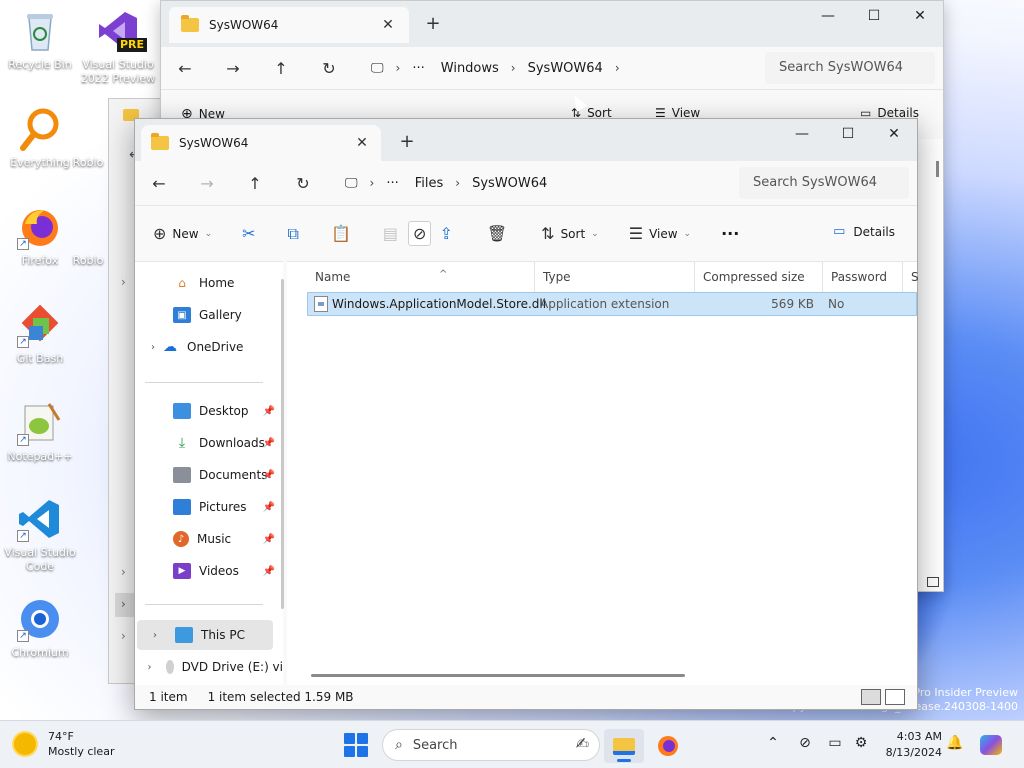  Describe the element at coordinates (448, 233) in the screenshot. I see `share-button: ⇪` at that location.